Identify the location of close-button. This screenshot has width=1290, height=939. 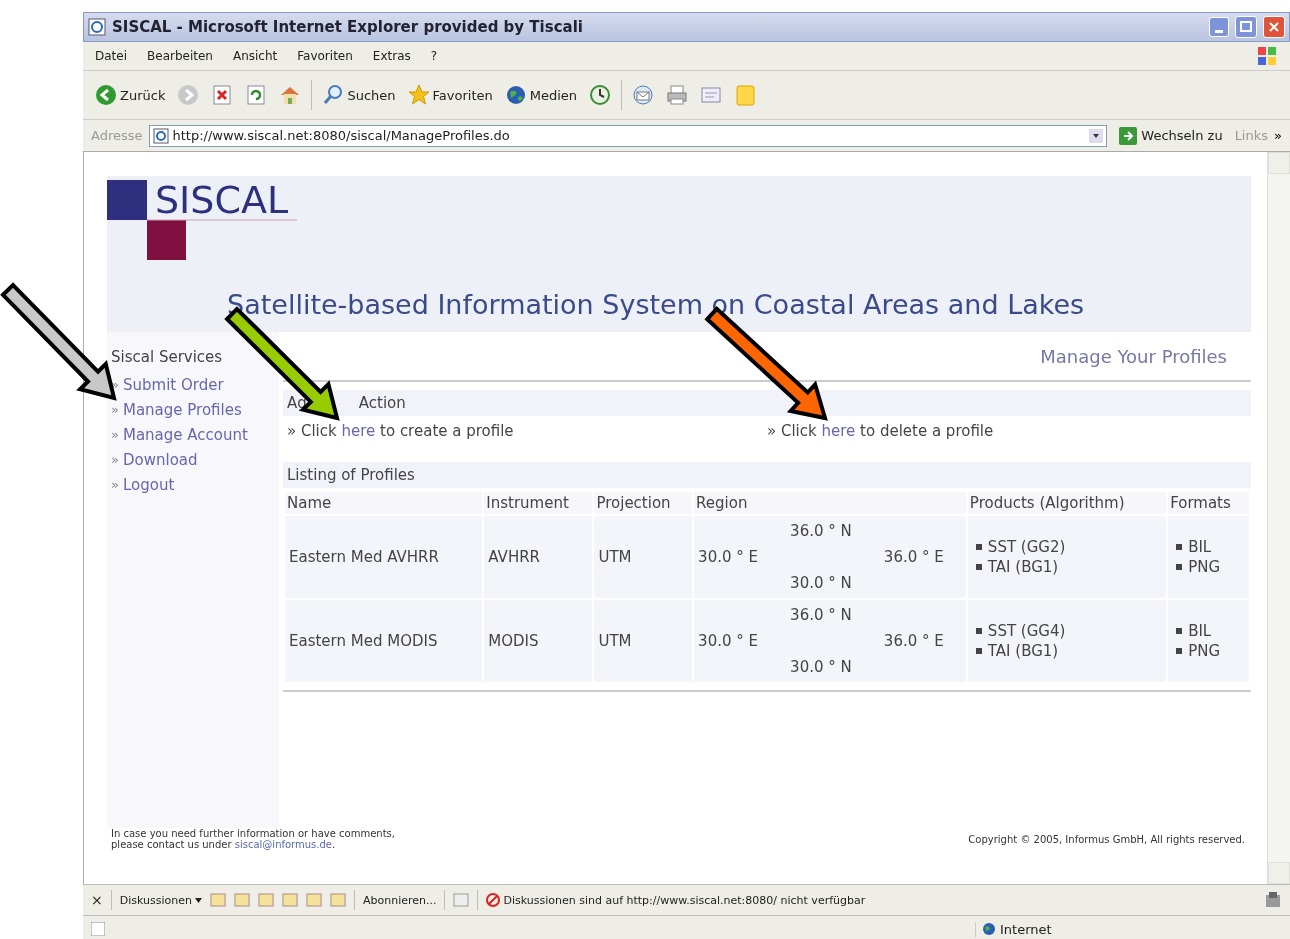
(1274, 27).